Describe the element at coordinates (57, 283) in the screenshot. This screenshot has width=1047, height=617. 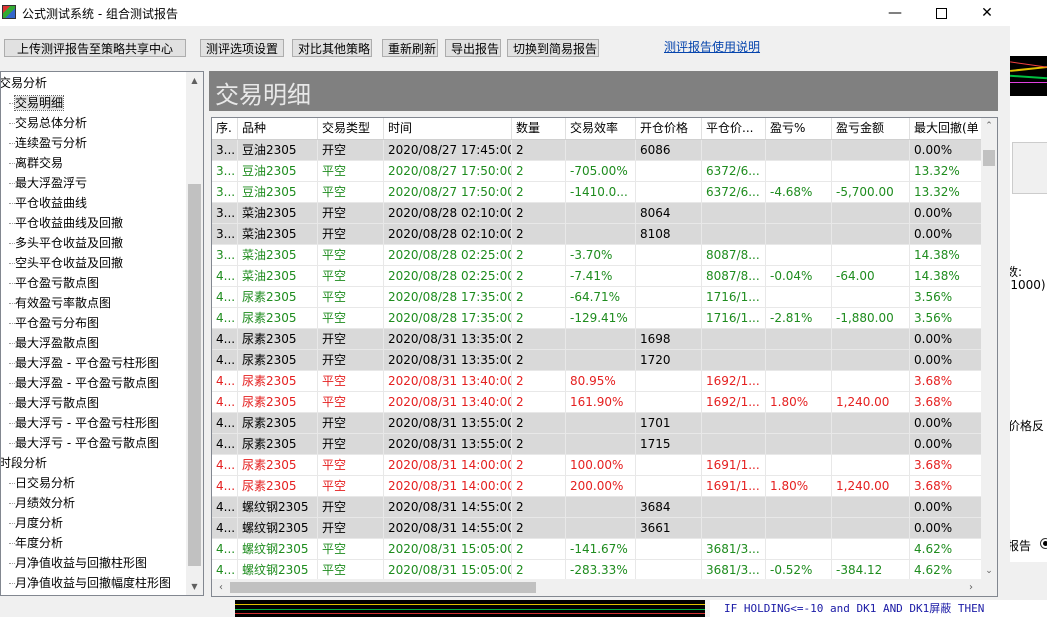
I see `tree-item: 平仓盈亏散点图` at that location.